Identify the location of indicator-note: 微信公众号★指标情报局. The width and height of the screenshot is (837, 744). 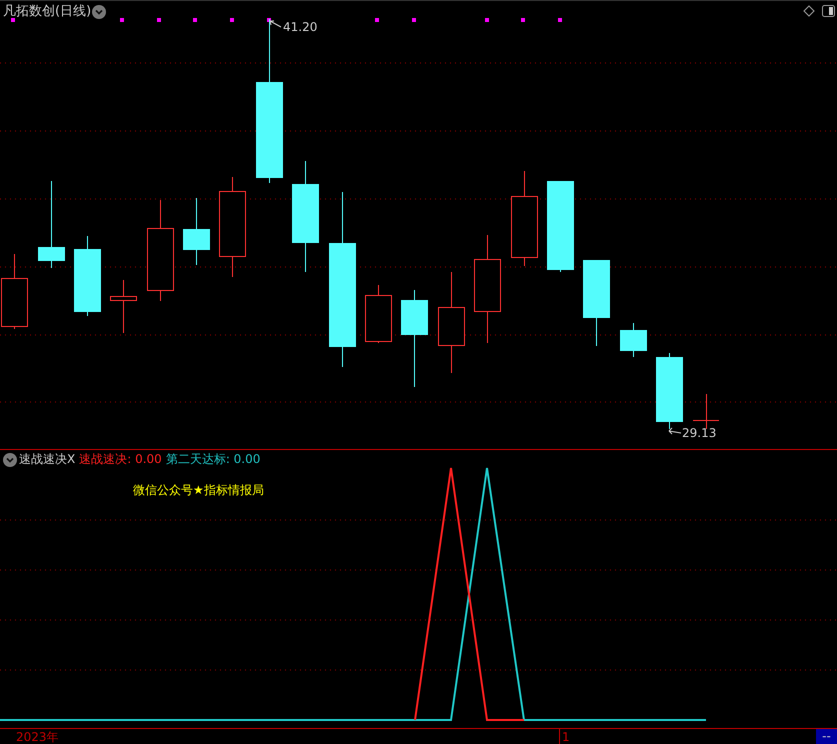
(198, 490).